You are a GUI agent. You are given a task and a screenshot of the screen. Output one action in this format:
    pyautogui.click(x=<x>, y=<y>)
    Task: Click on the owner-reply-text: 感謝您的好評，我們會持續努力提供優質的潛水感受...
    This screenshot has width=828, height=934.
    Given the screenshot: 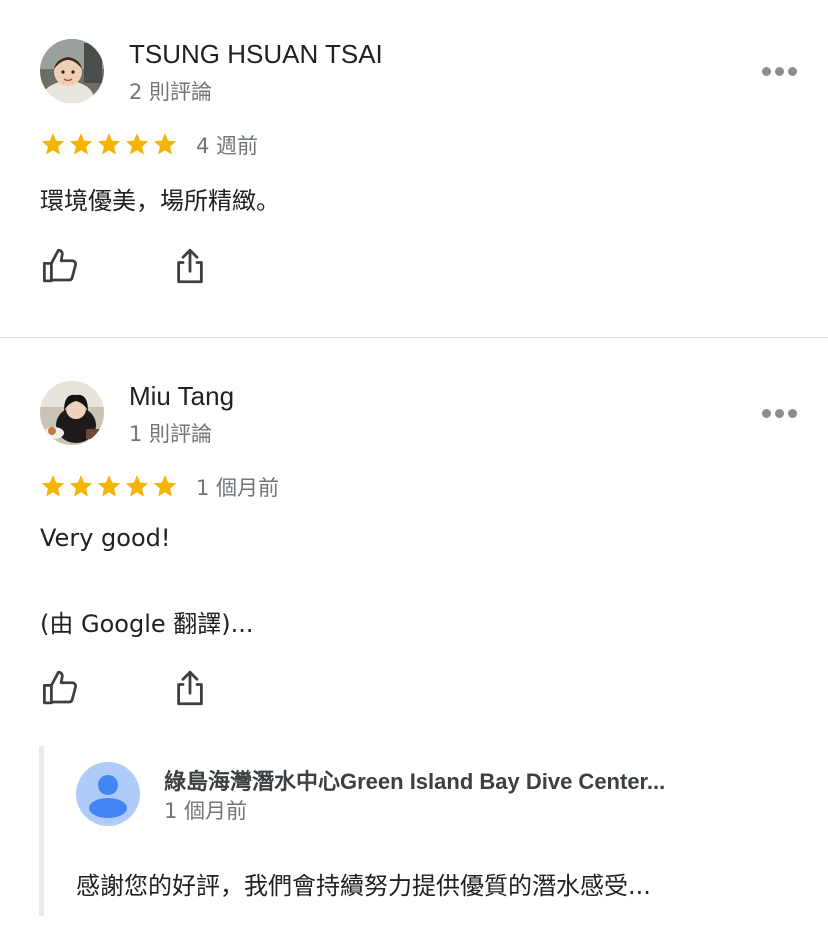 What is the action you would take?
    pyautogui.click(x=363, y=886)
    